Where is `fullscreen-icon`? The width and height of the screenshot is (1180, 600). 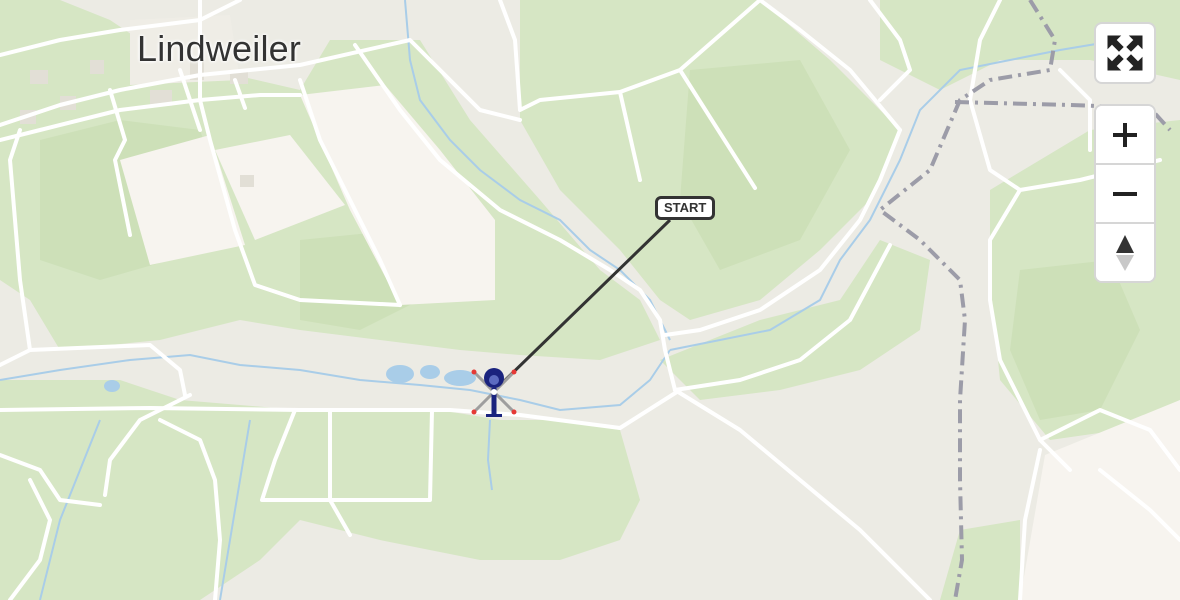
fullscreen-icon is located at coordinates (1125, 53).